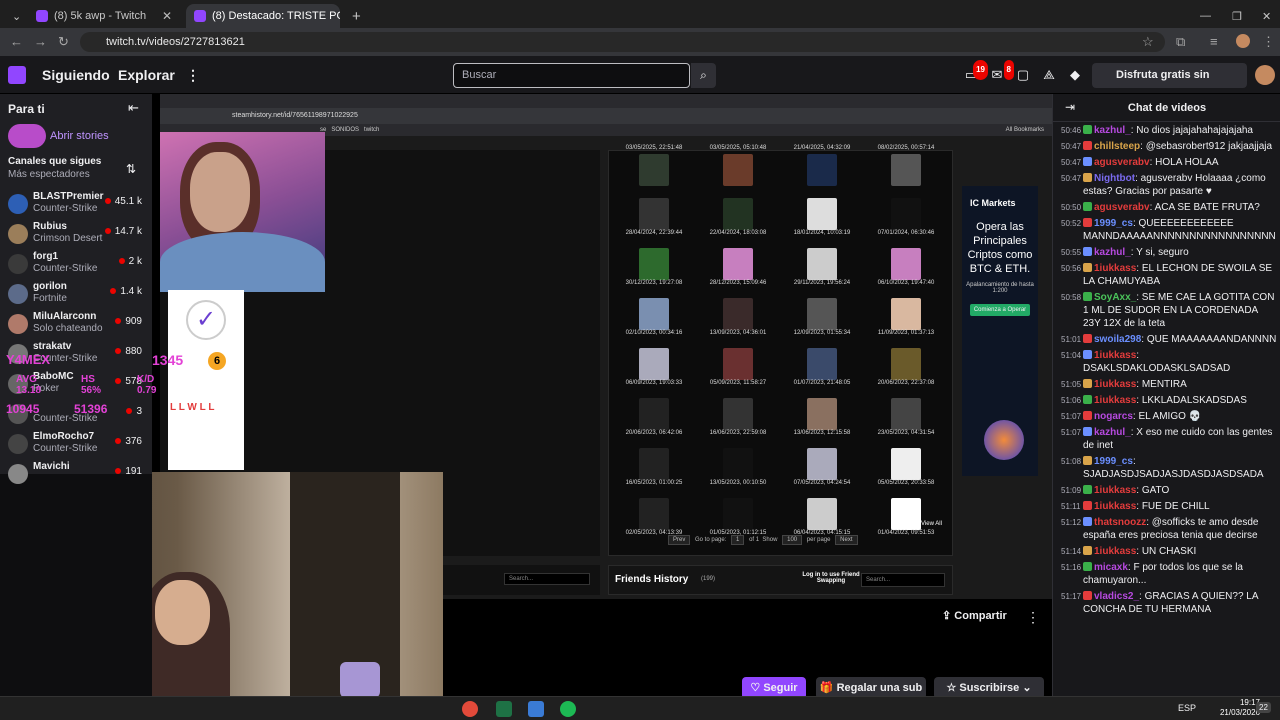 This screenshot has height=720, width=1280. I want to click on chat-timestamp: 50:56, so click(1071, 268).